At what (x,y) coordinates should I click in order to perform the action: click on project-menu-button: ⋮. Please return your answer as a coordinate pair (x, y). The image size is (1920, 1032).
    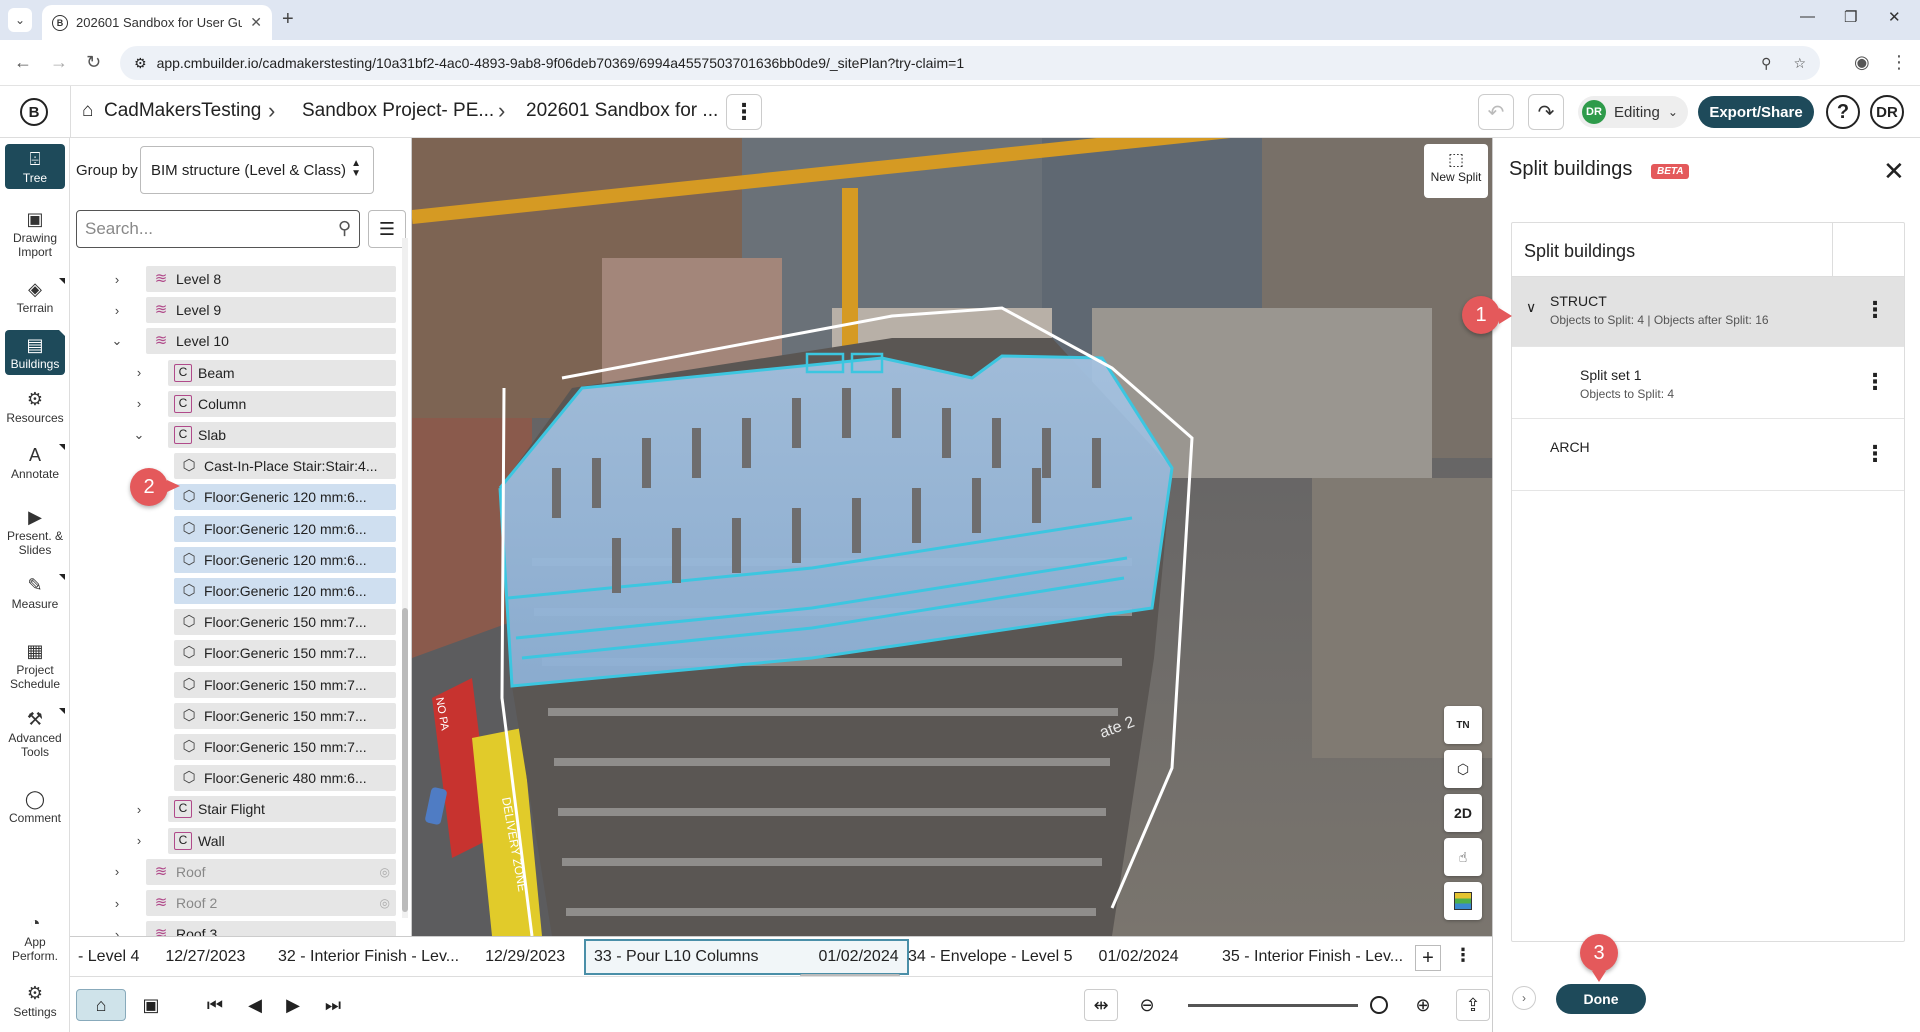
    Looking at the image, I should click on (744, 112).